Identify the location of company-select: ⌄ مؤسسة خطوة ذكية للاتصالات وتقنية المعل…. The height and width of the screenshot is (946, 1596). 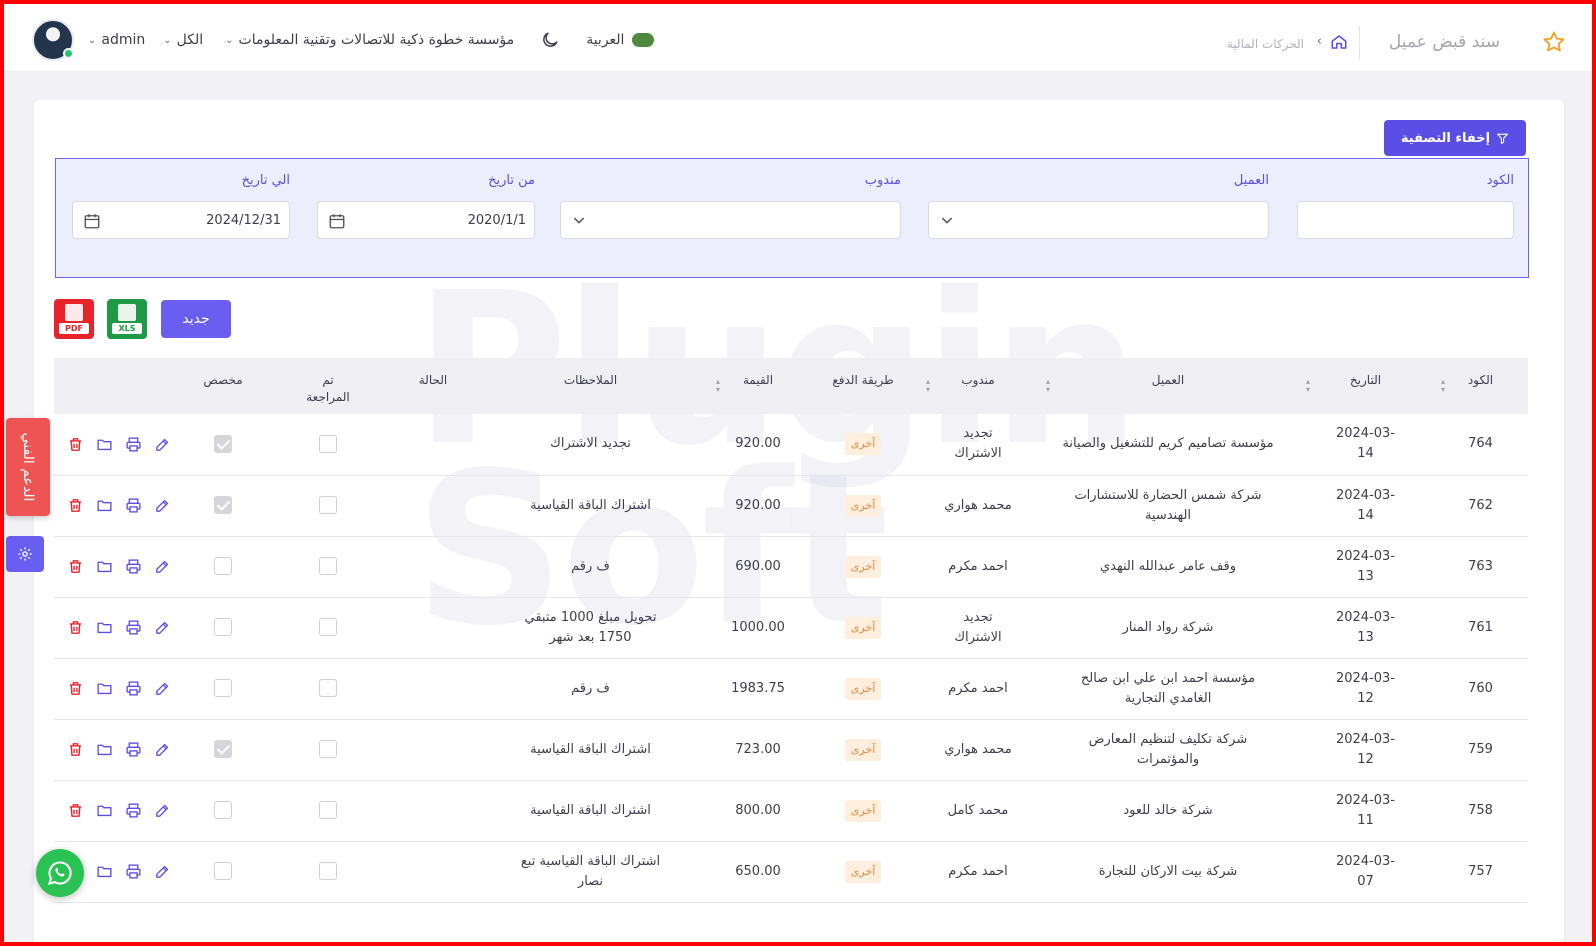
(369, 40).